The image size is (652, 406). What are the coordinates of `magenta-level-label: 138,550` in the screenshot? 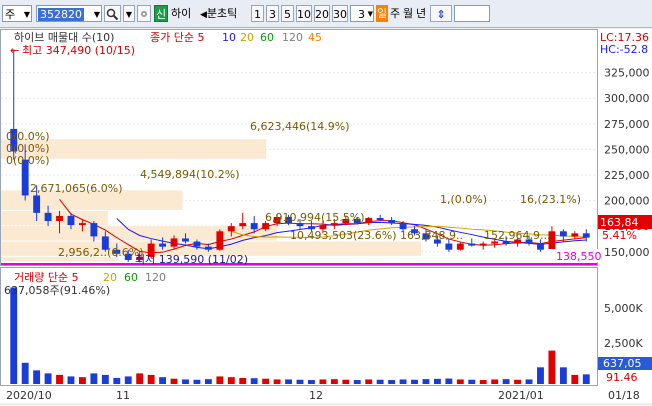 It's located at (579, 256).